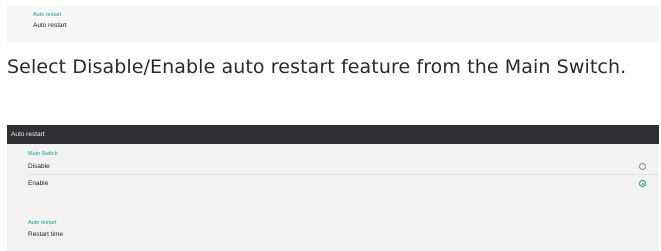 This screenshot has width=661, height=251. I want to click on auto-restart-header: Auto restart, so click(42, 223).